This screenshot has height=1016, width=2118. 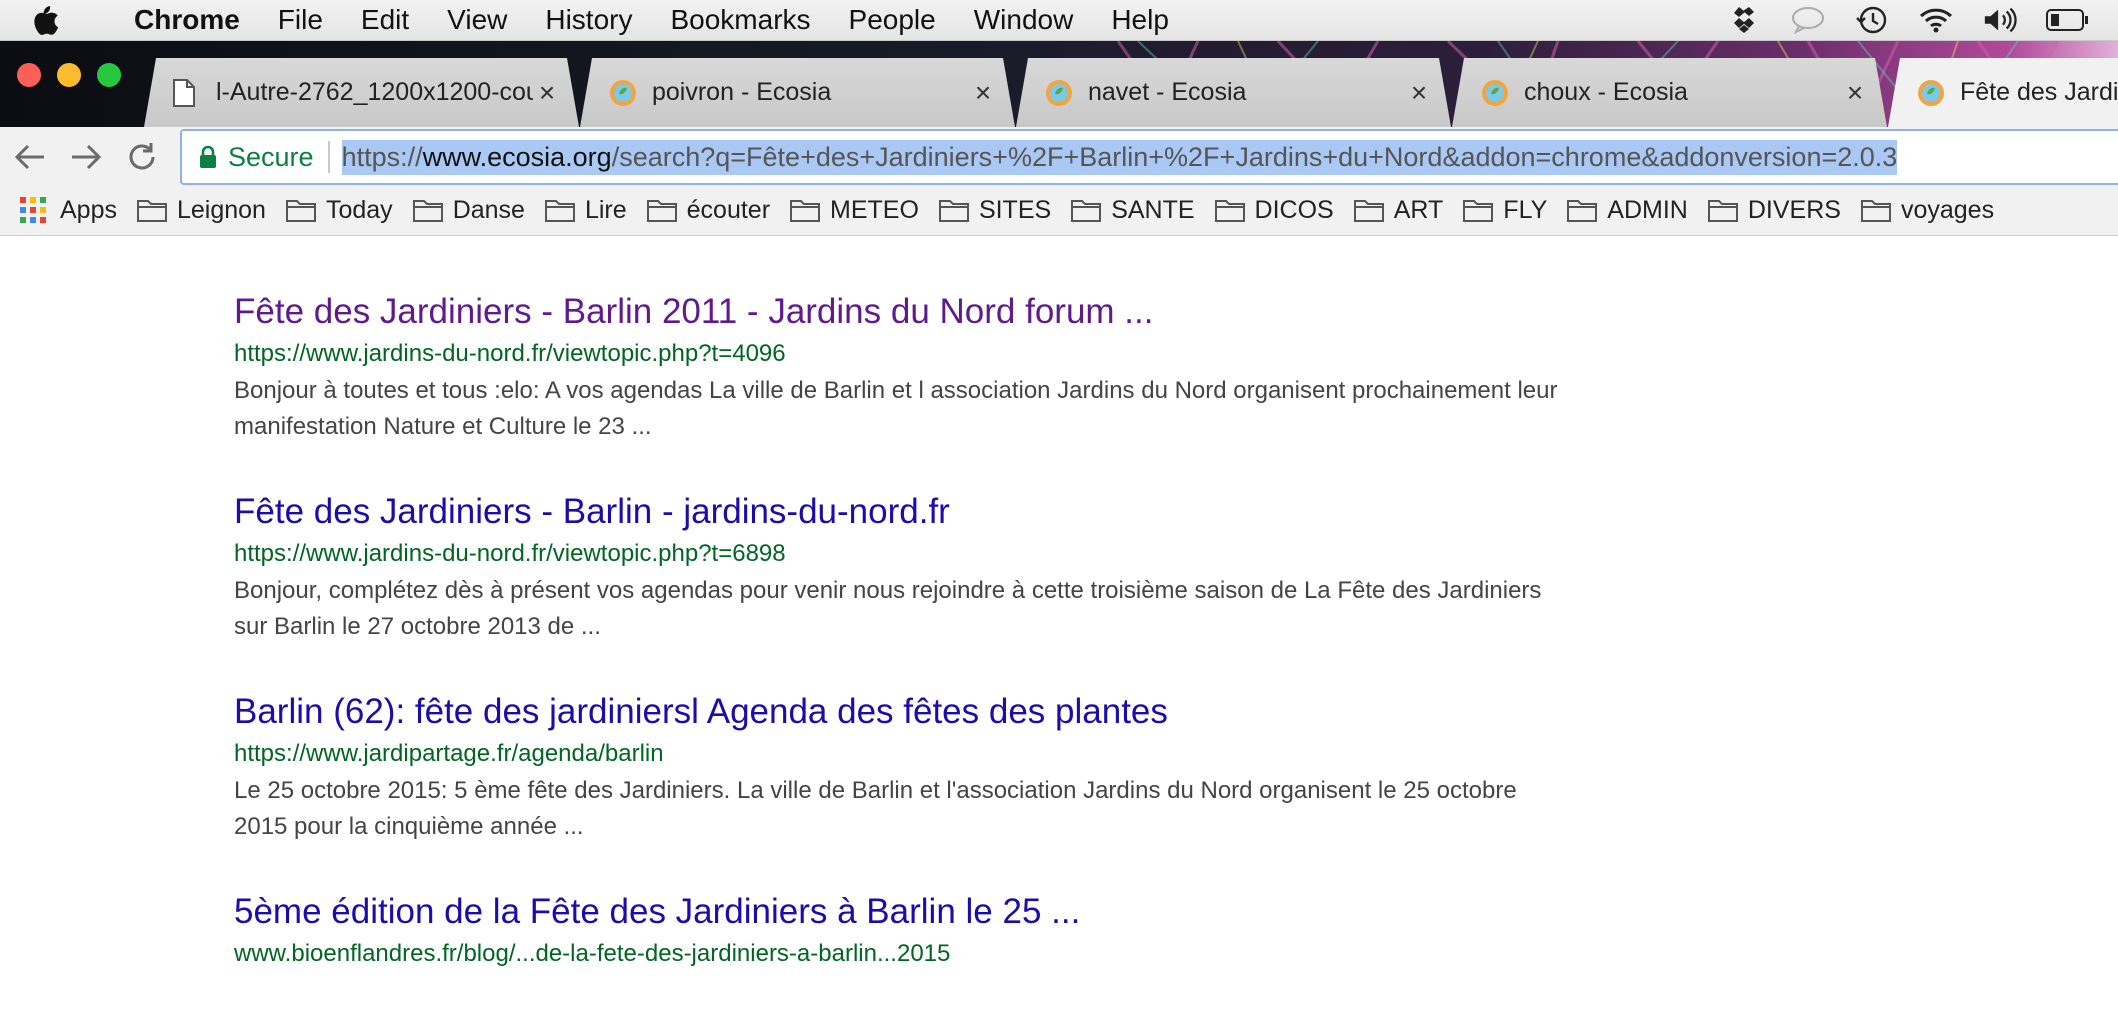 I want to click on url-host: www.ecosia.org, so click(x=517, y=156).